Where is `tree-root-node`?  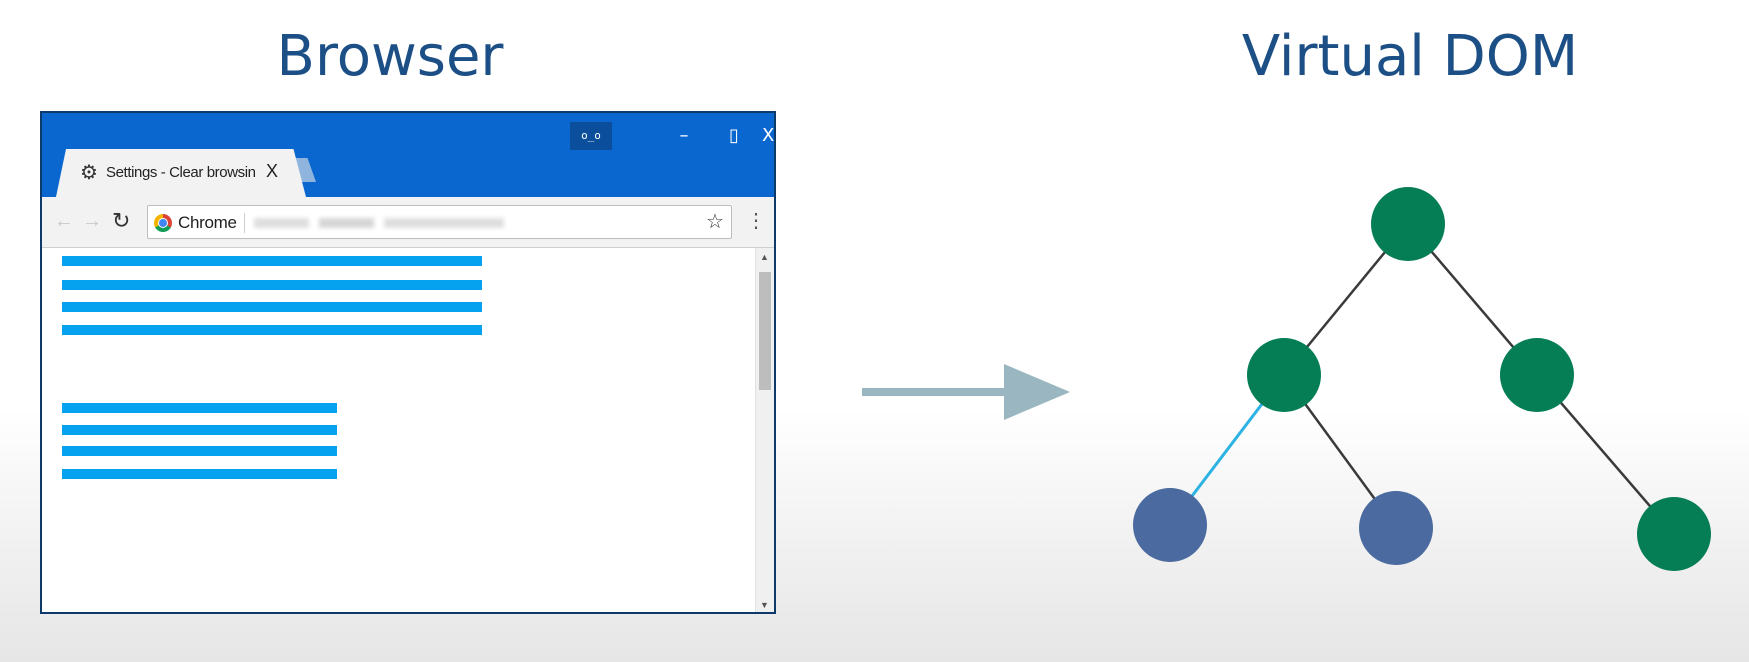 tree-root-node is located at coordinates (1408, 224).